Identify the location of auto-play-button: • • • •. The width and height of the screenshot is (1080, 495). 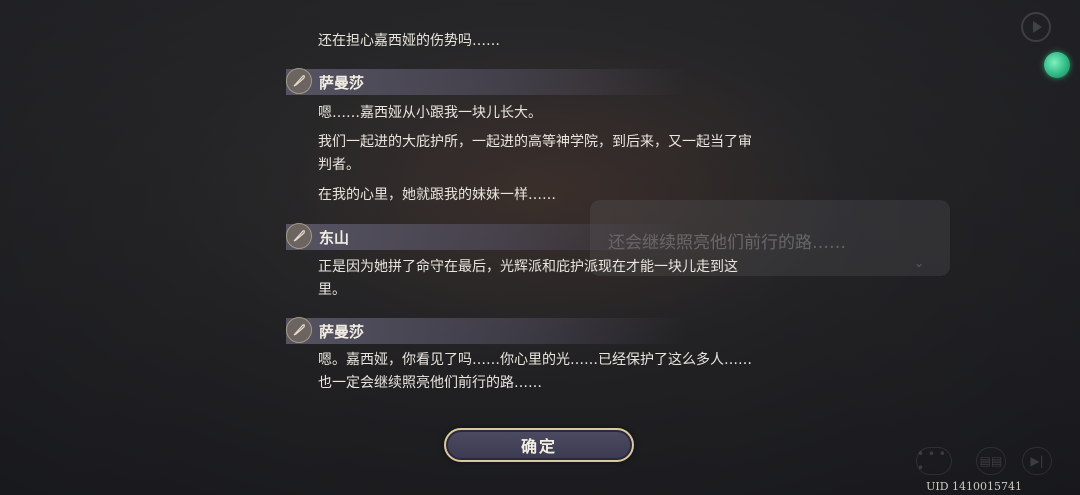
(934, 461).